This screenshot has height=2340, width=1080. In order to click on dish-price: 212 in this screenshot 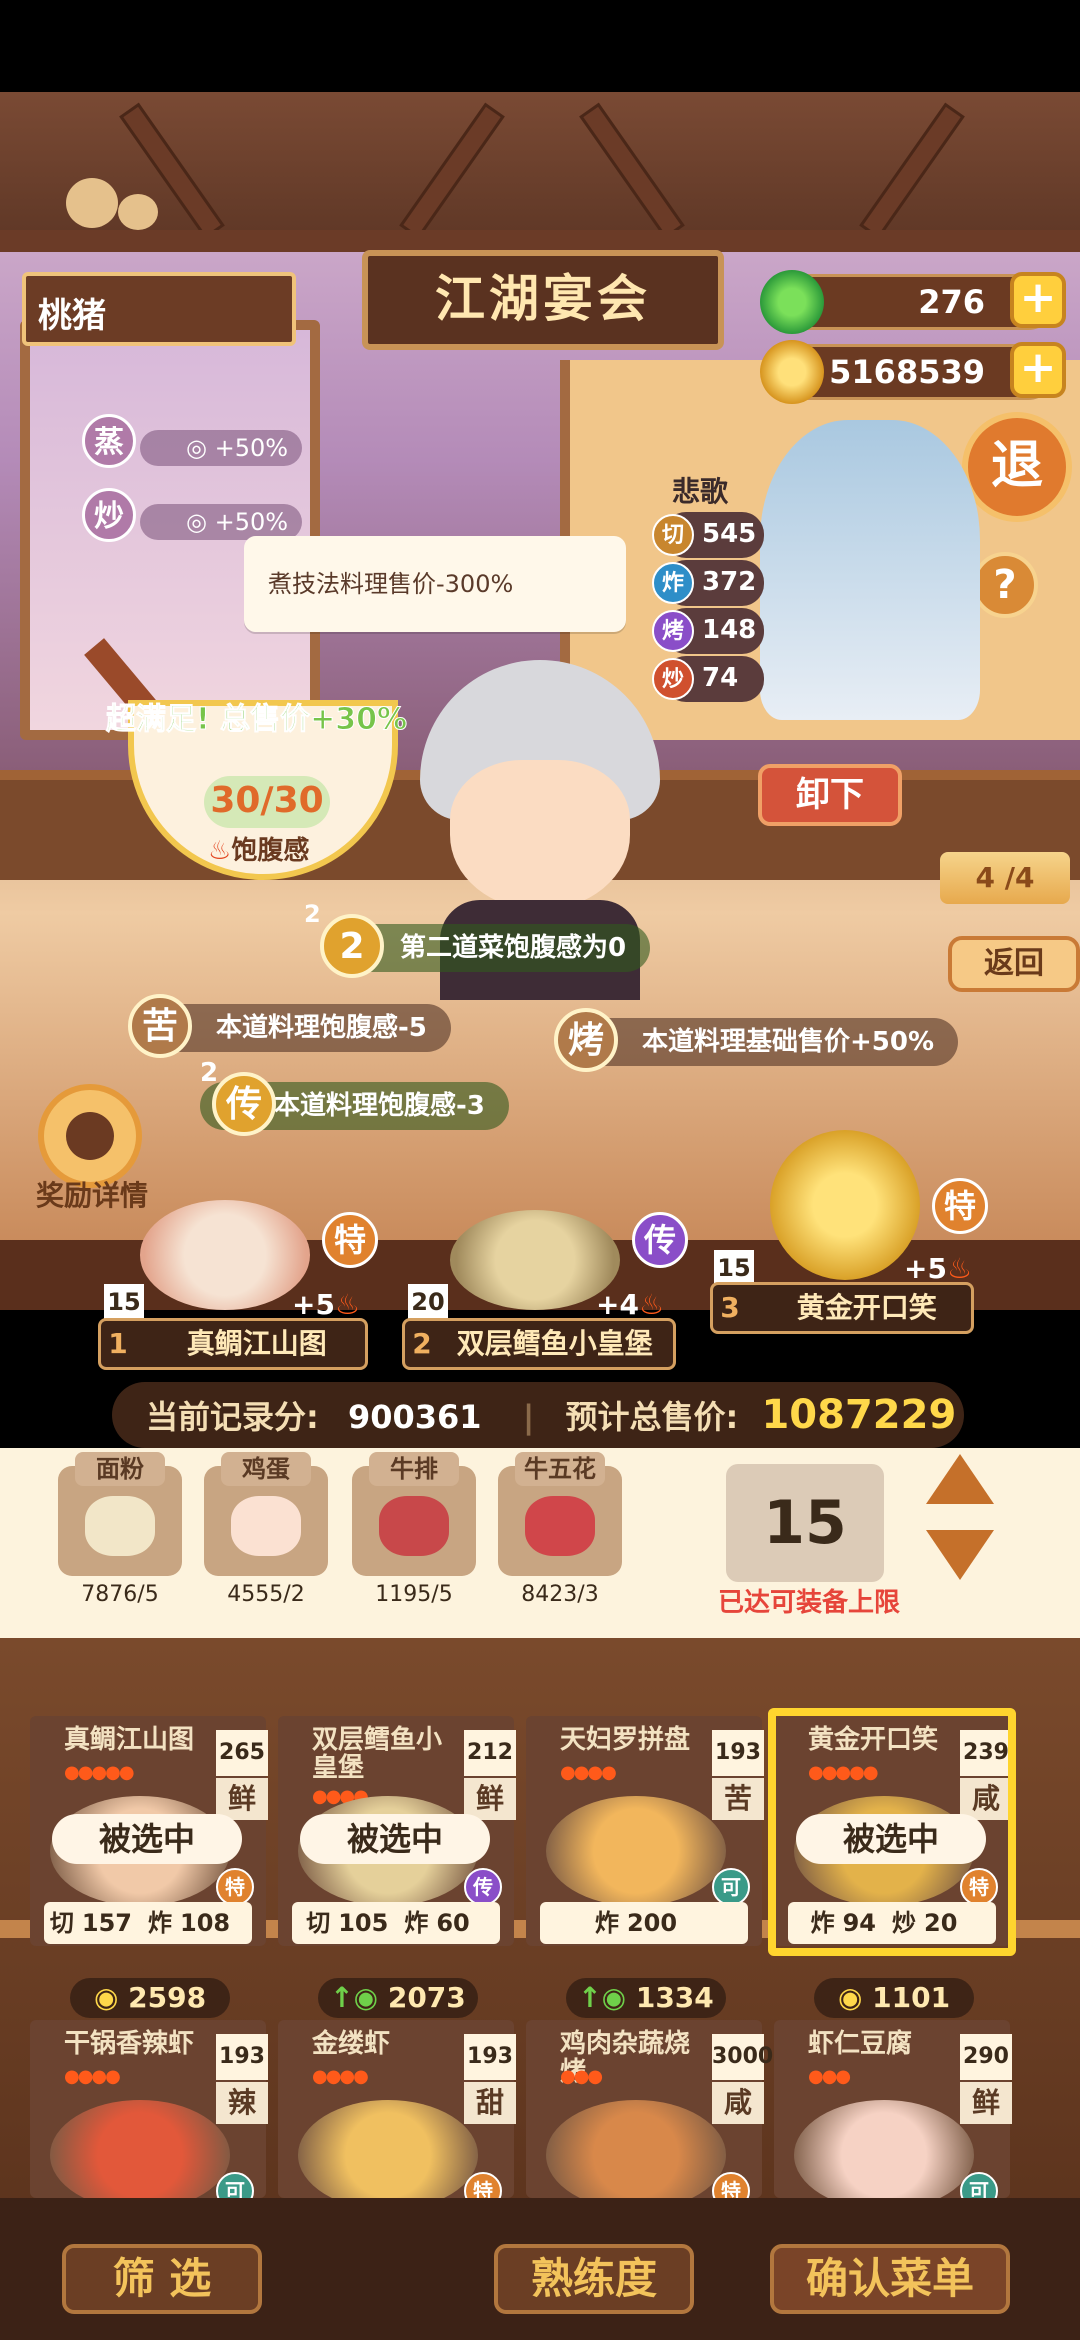, I will do `click(490, 1753)`.